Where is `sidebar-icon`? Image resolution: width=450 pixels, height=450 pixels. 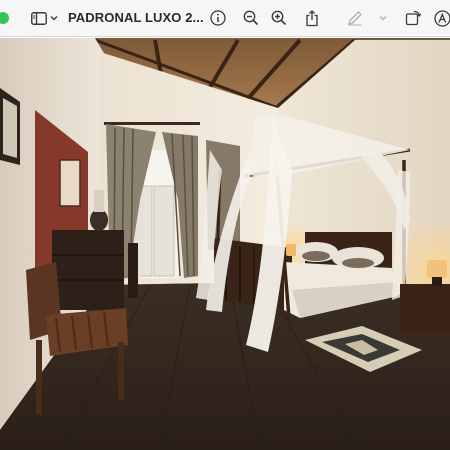
sidebar-icon is located at coordinates (39, 18).